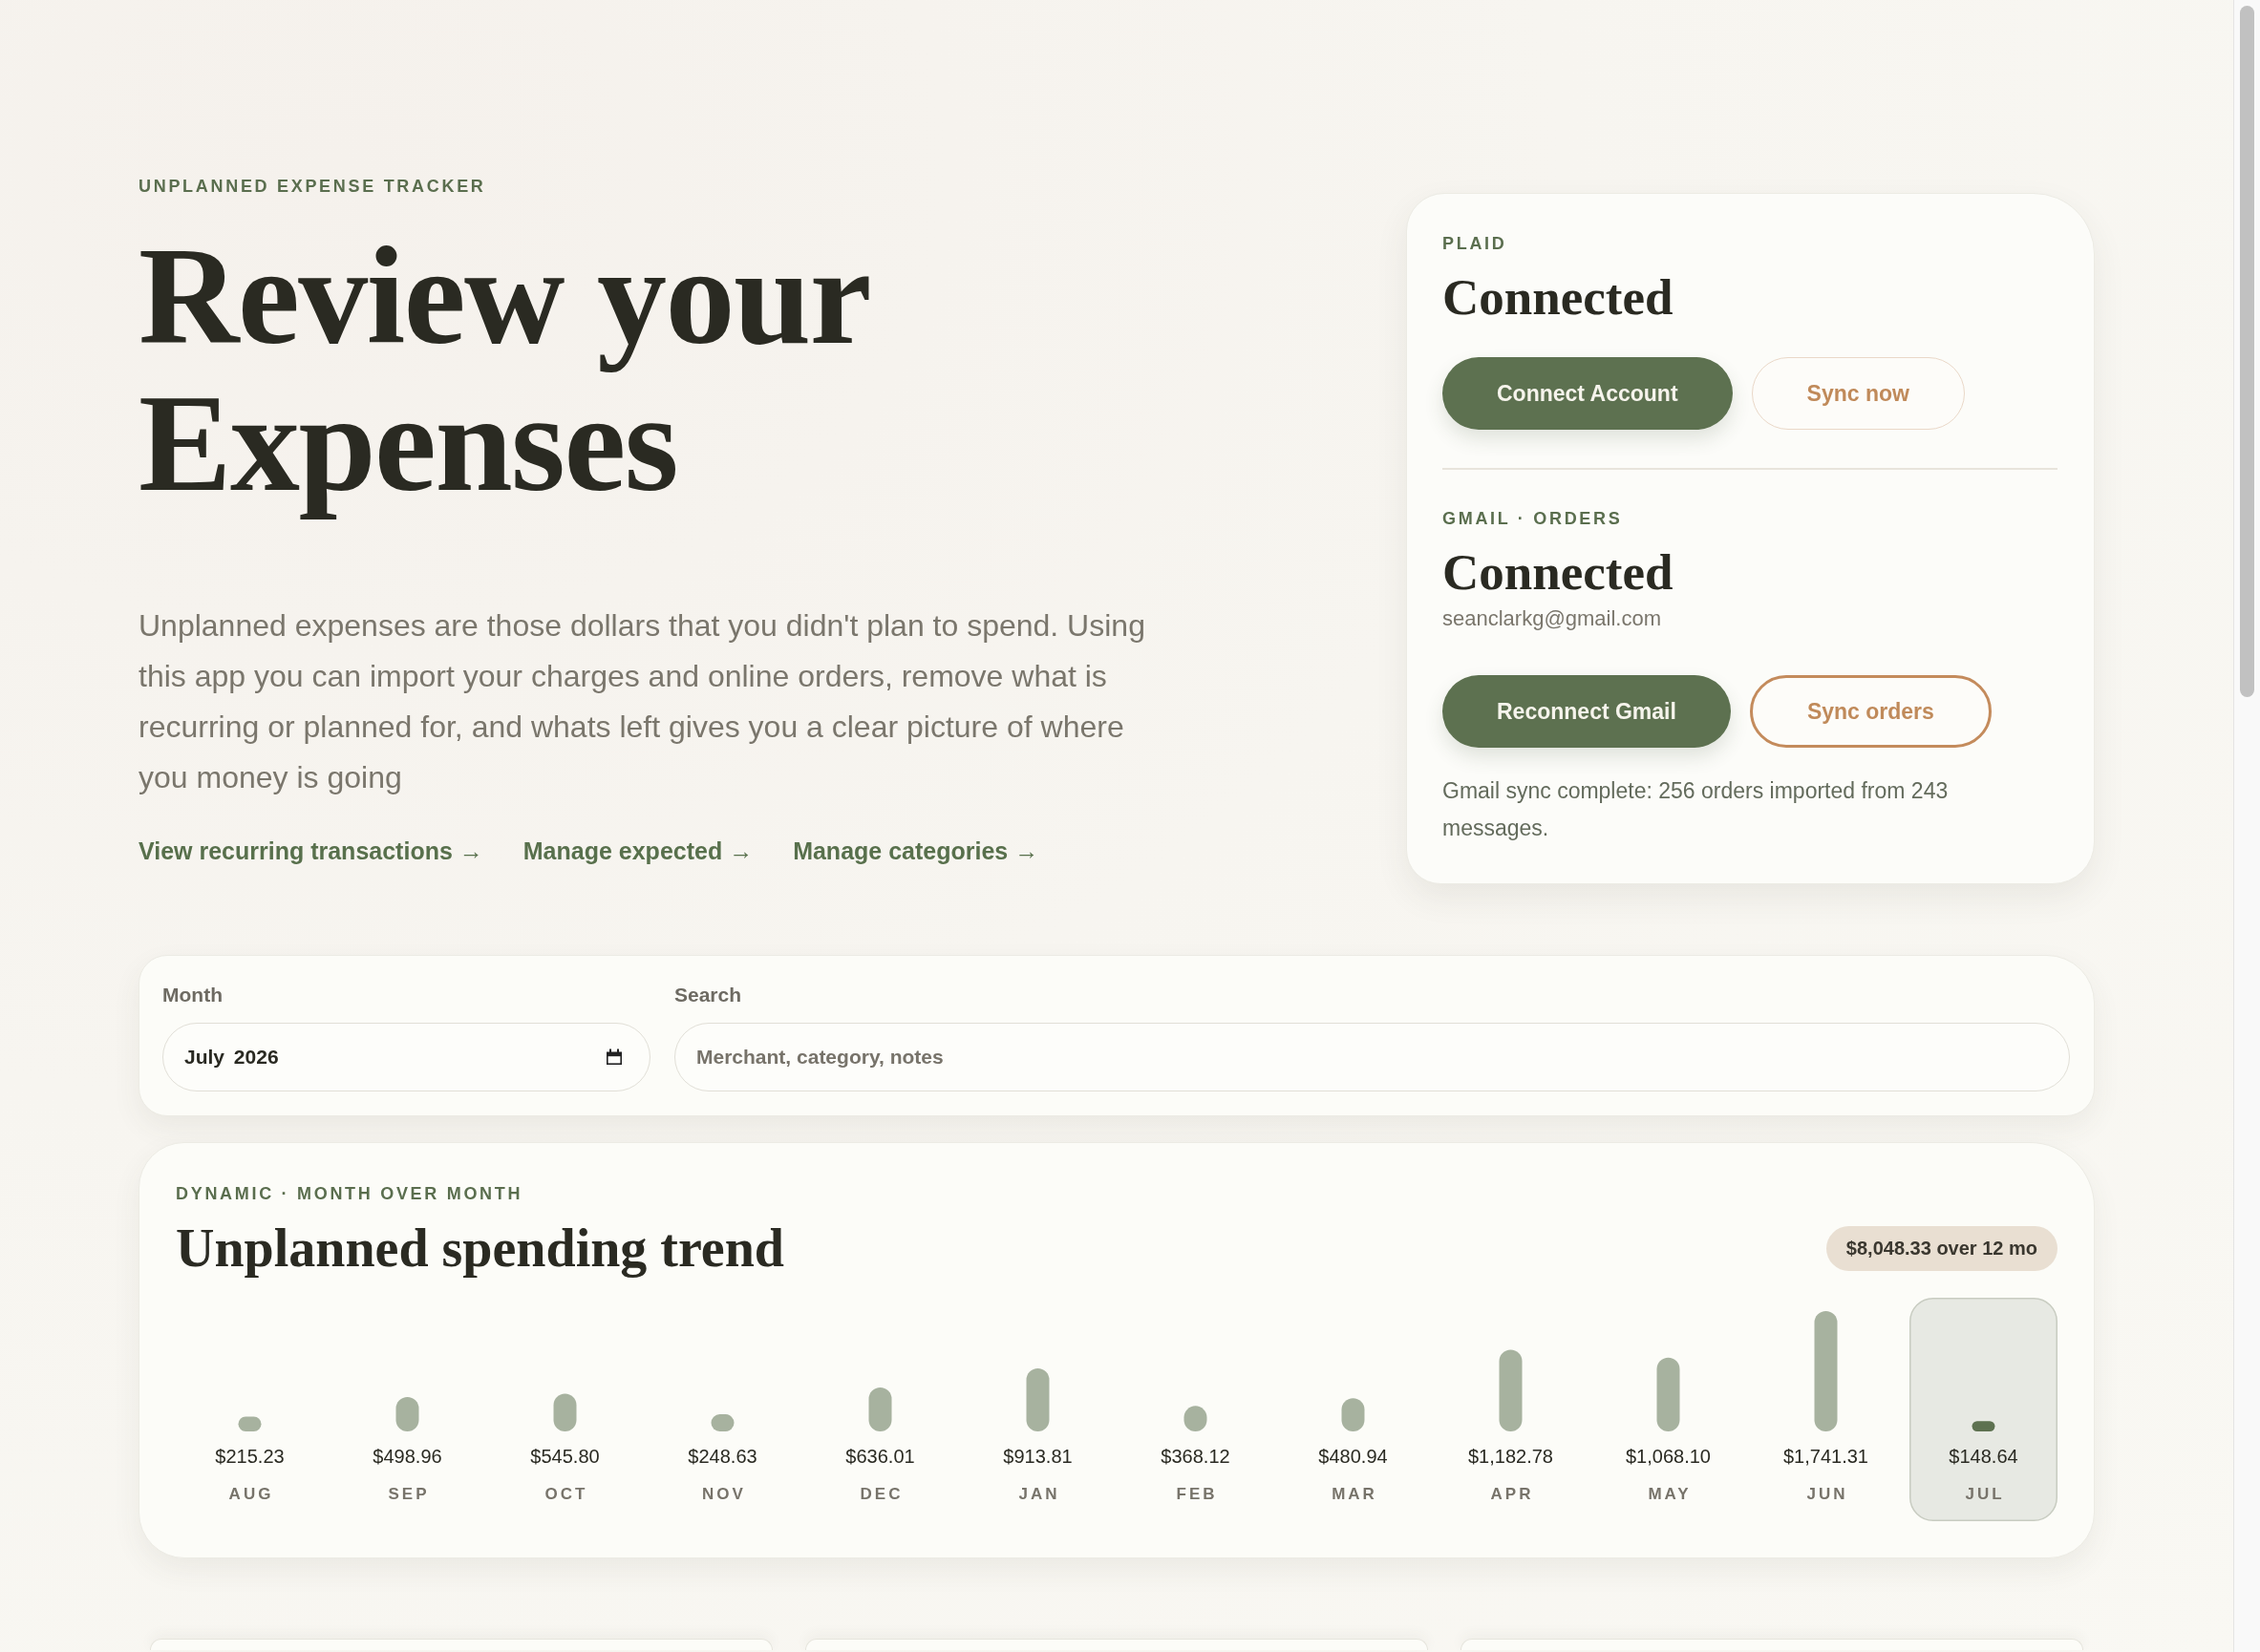 This screenshot has width=2260, height=1652. What do you see at coordinates (1197, 1494) in the screenshot?
I see `month-axis-label: FEB` at bounding box center [1197, 1494].